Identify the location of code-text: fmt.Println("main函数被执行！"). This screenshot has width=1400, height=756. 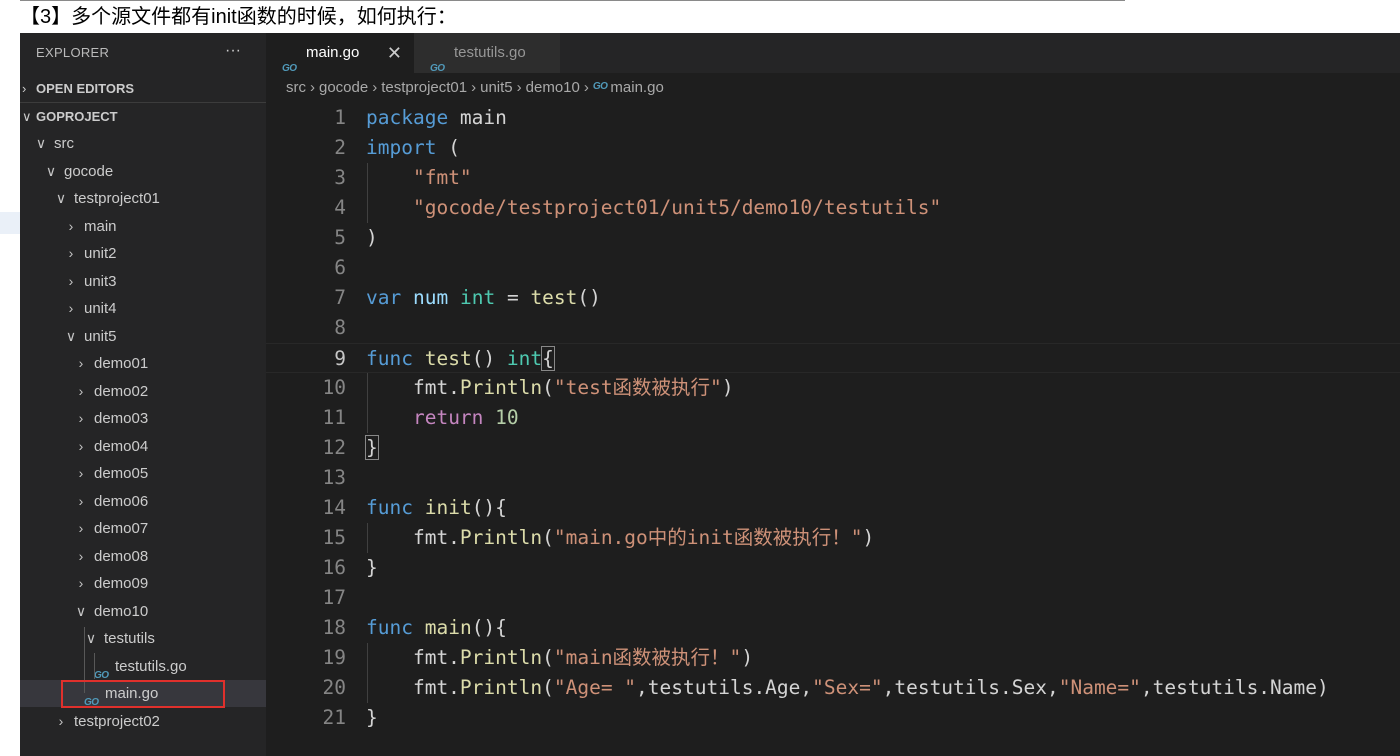
(559, 658).